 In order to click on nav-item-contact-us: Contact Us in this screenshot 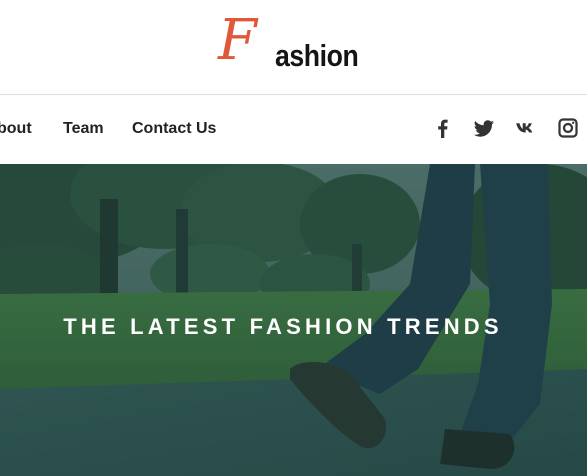, I will do `click(174, 129)`.